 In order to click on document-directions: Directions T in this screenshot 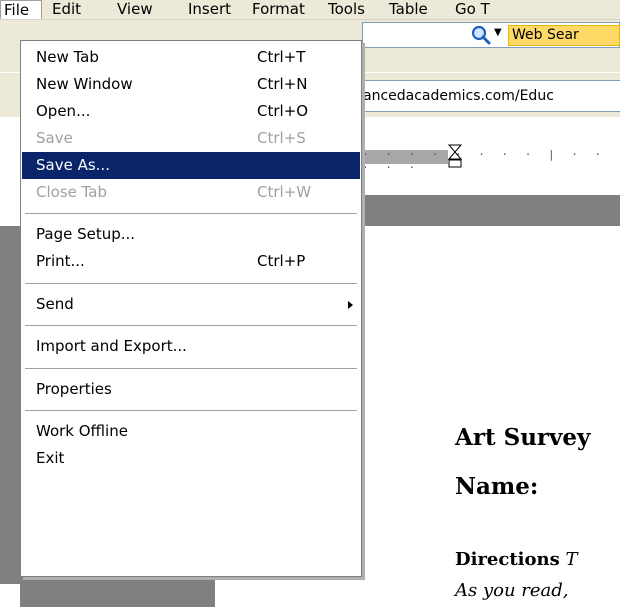, I will do `click(516, 559)`.